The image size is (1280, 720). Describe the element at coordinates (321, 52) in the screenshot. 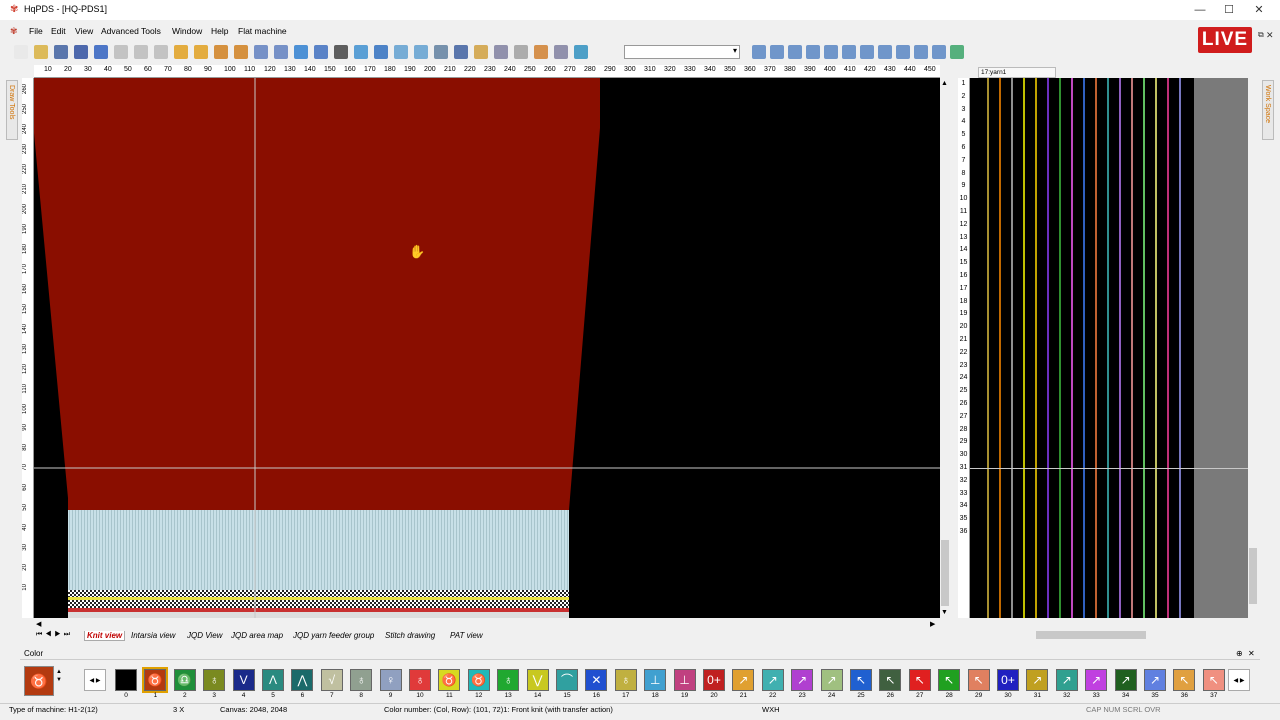

I see `pen-icon` at that location.